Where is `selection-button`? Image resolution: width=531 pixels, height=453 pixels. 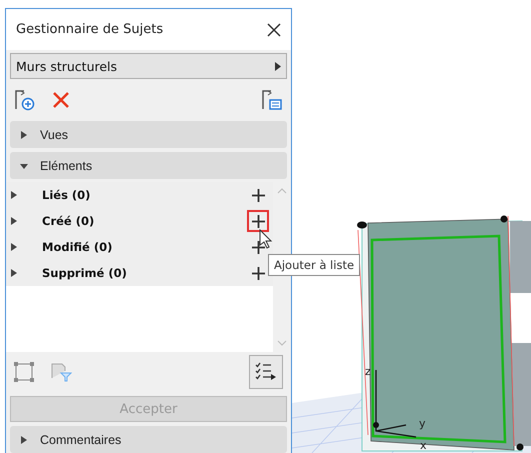 selection-button is located at coordinates (24, 372).